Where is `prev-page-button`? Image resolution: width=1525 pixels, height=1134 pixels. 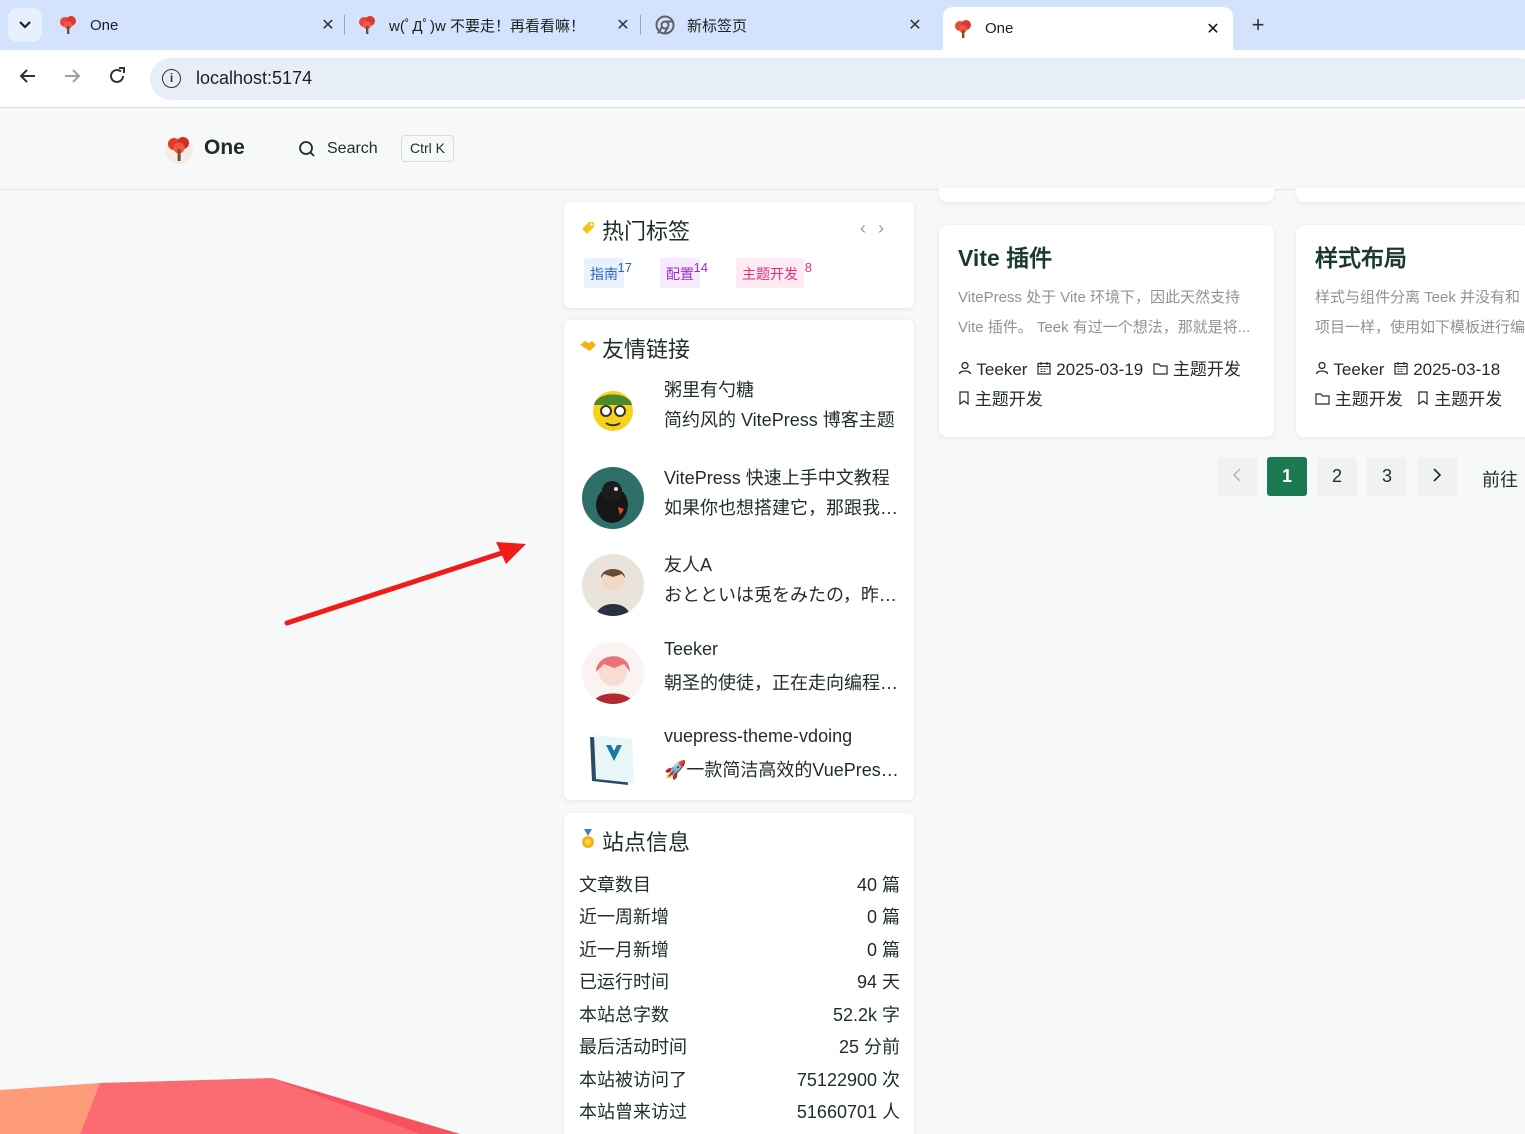 prev-page-button is located at coordinates (1237, 476).